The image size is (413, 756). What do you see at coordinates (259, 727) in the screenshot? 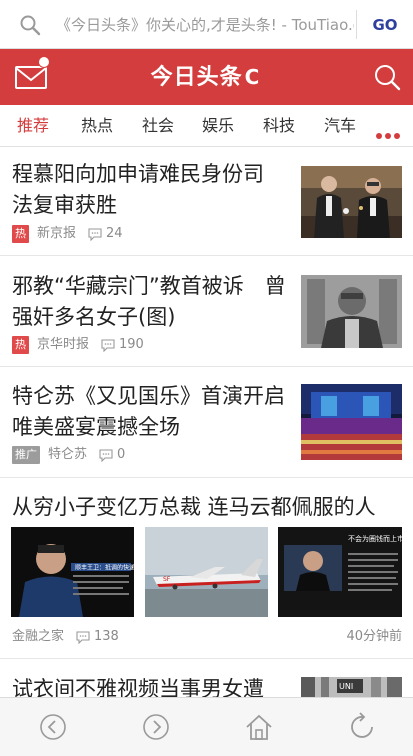
I see `home-icon` at bounding box center [259, 727].